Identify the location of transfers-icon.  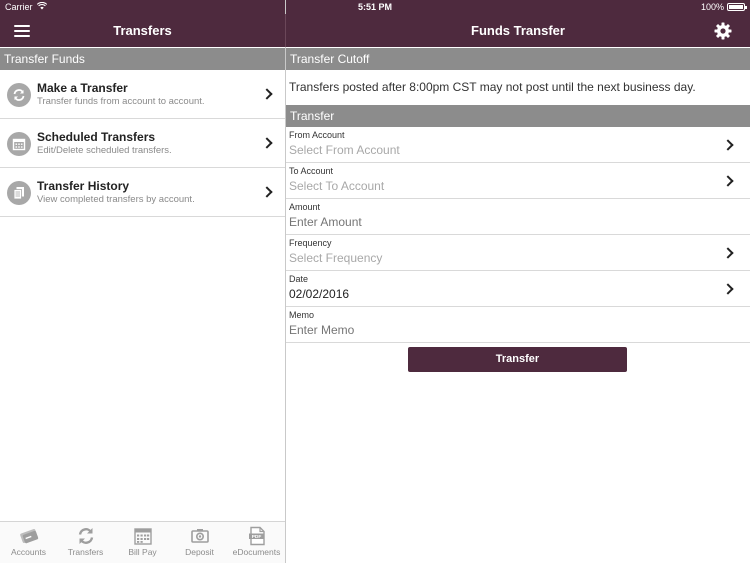
(86, 536).